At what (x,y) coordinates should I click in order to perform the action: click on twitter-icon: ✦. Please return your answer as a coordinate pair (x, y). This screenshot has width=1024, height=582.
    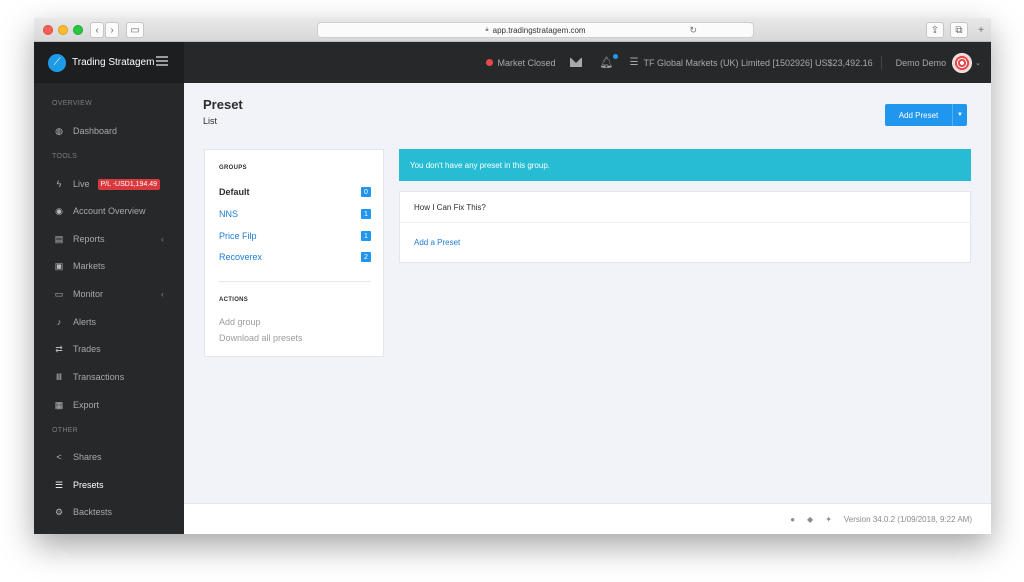
    Looking at the image, I should click on (828, 519).